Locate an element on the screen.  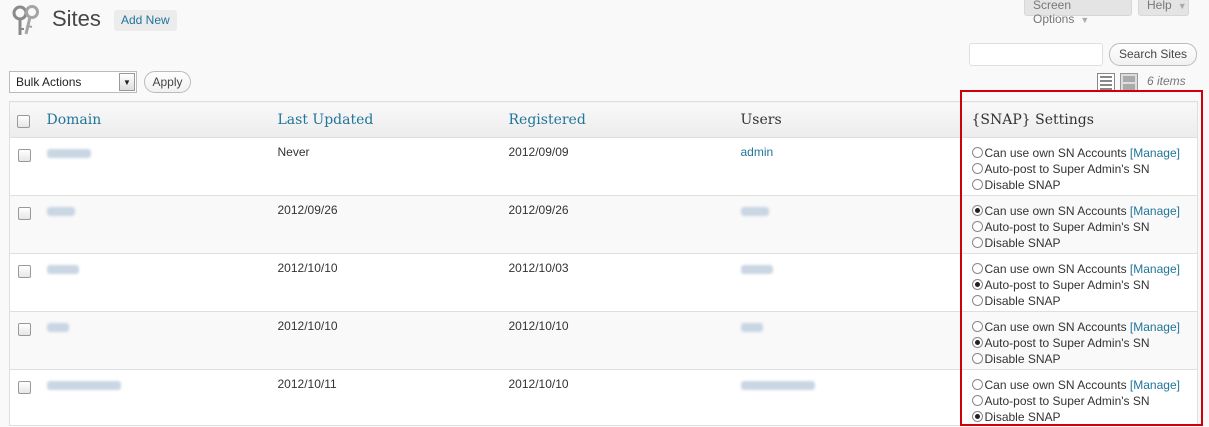
user-link: admin is located at coordinates (757, 152).